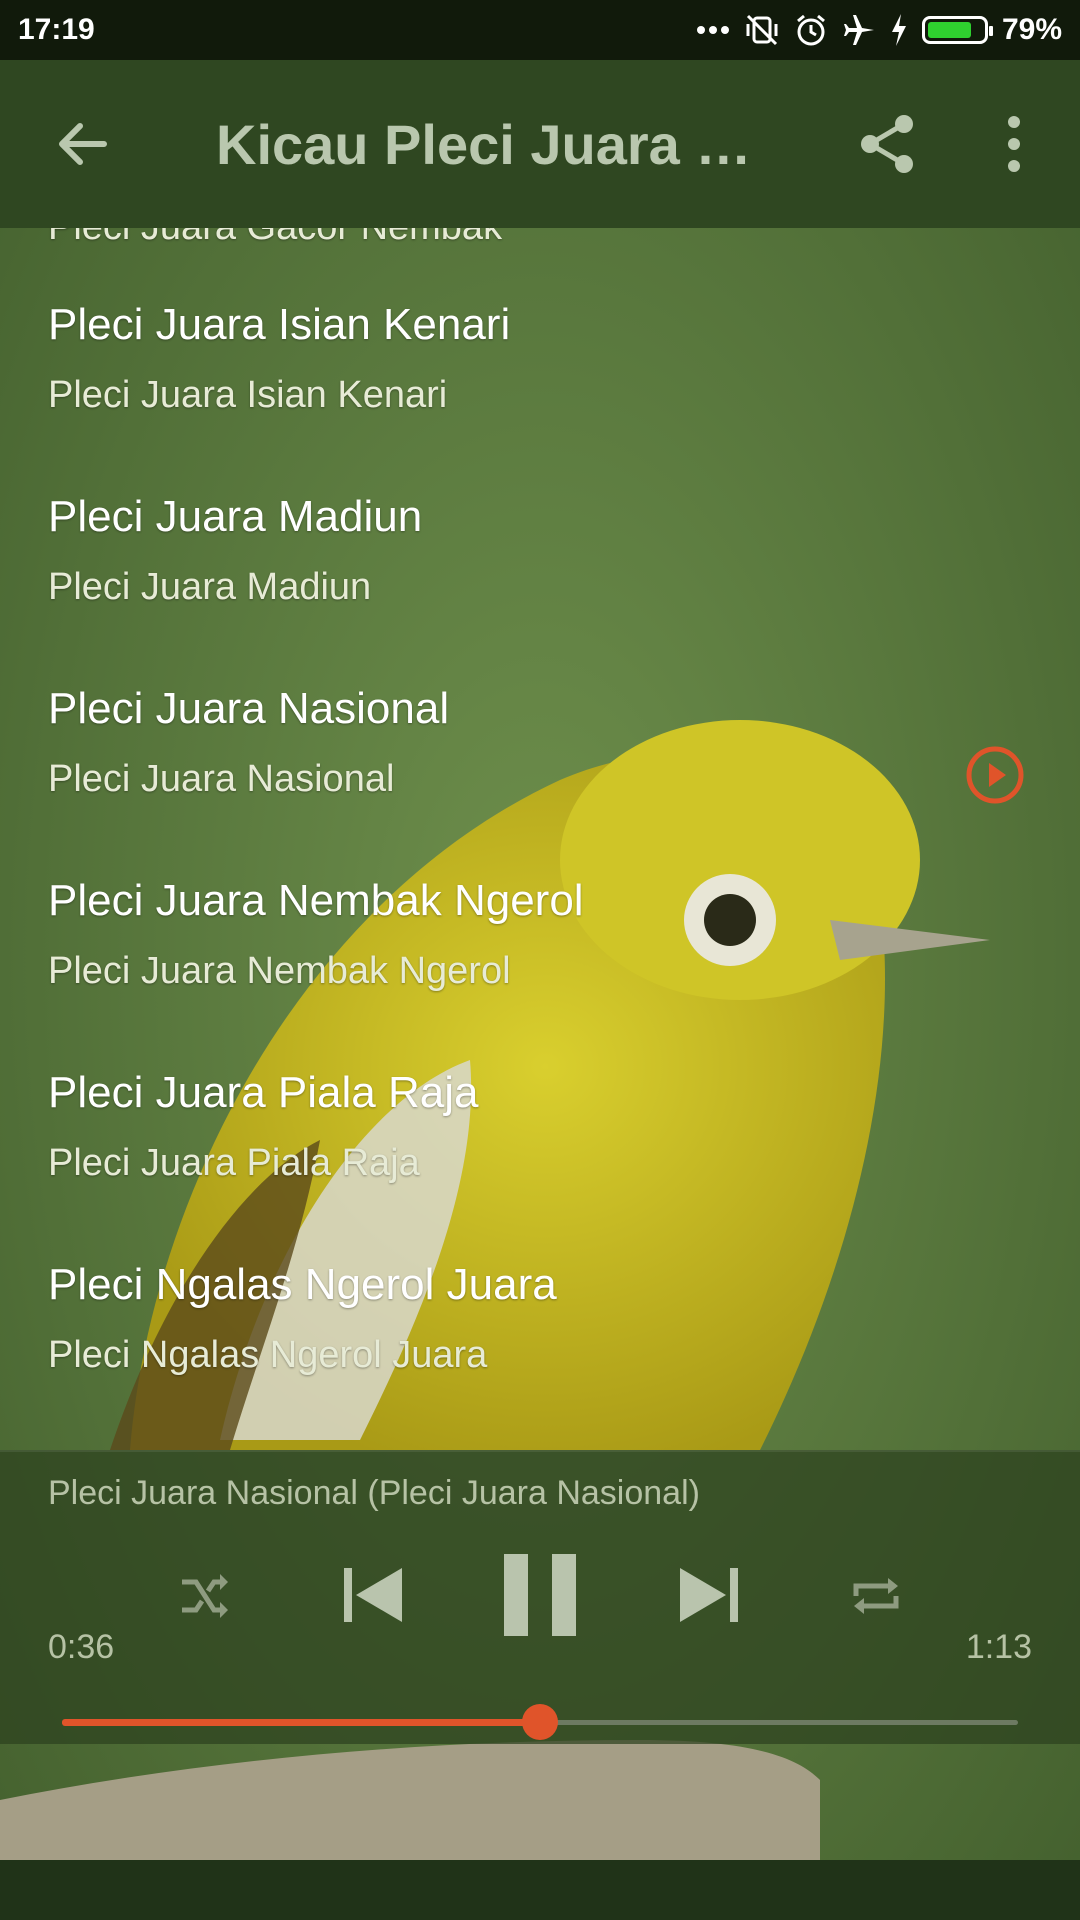 The height and width of the screenshot is (1920, 1080). What do you see at coordinates (859, 30) in the screenshot?
I see `airplane-icon` at bounding box center [859, 30].